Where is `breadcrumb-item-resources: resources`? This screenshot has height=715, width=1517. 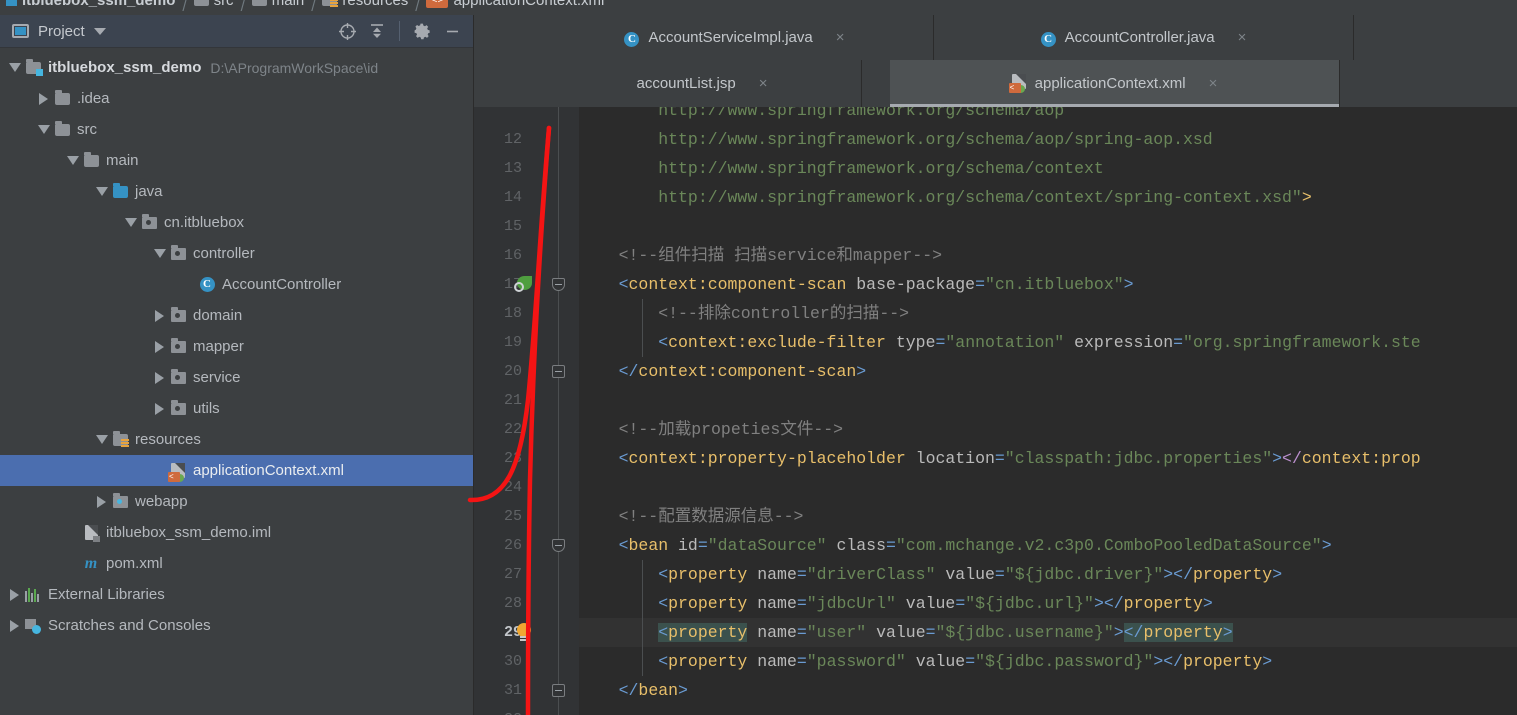
breadcrumb-item-resources: resources is located at coordinates (365, 7).